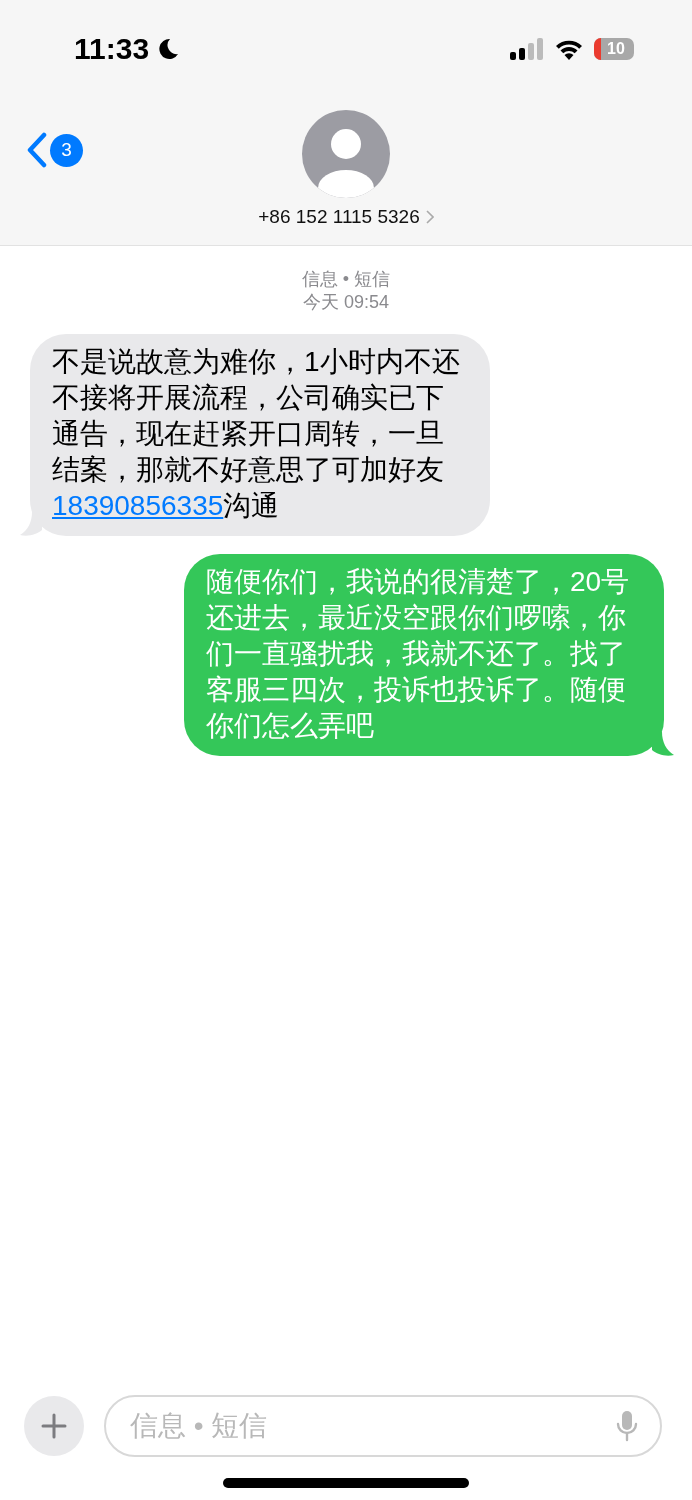 This screenshot has width=692, height=1500. Describe the element at coordinates (112, 49) in the screenshot. I see `clock-time: 11:33` at that location.